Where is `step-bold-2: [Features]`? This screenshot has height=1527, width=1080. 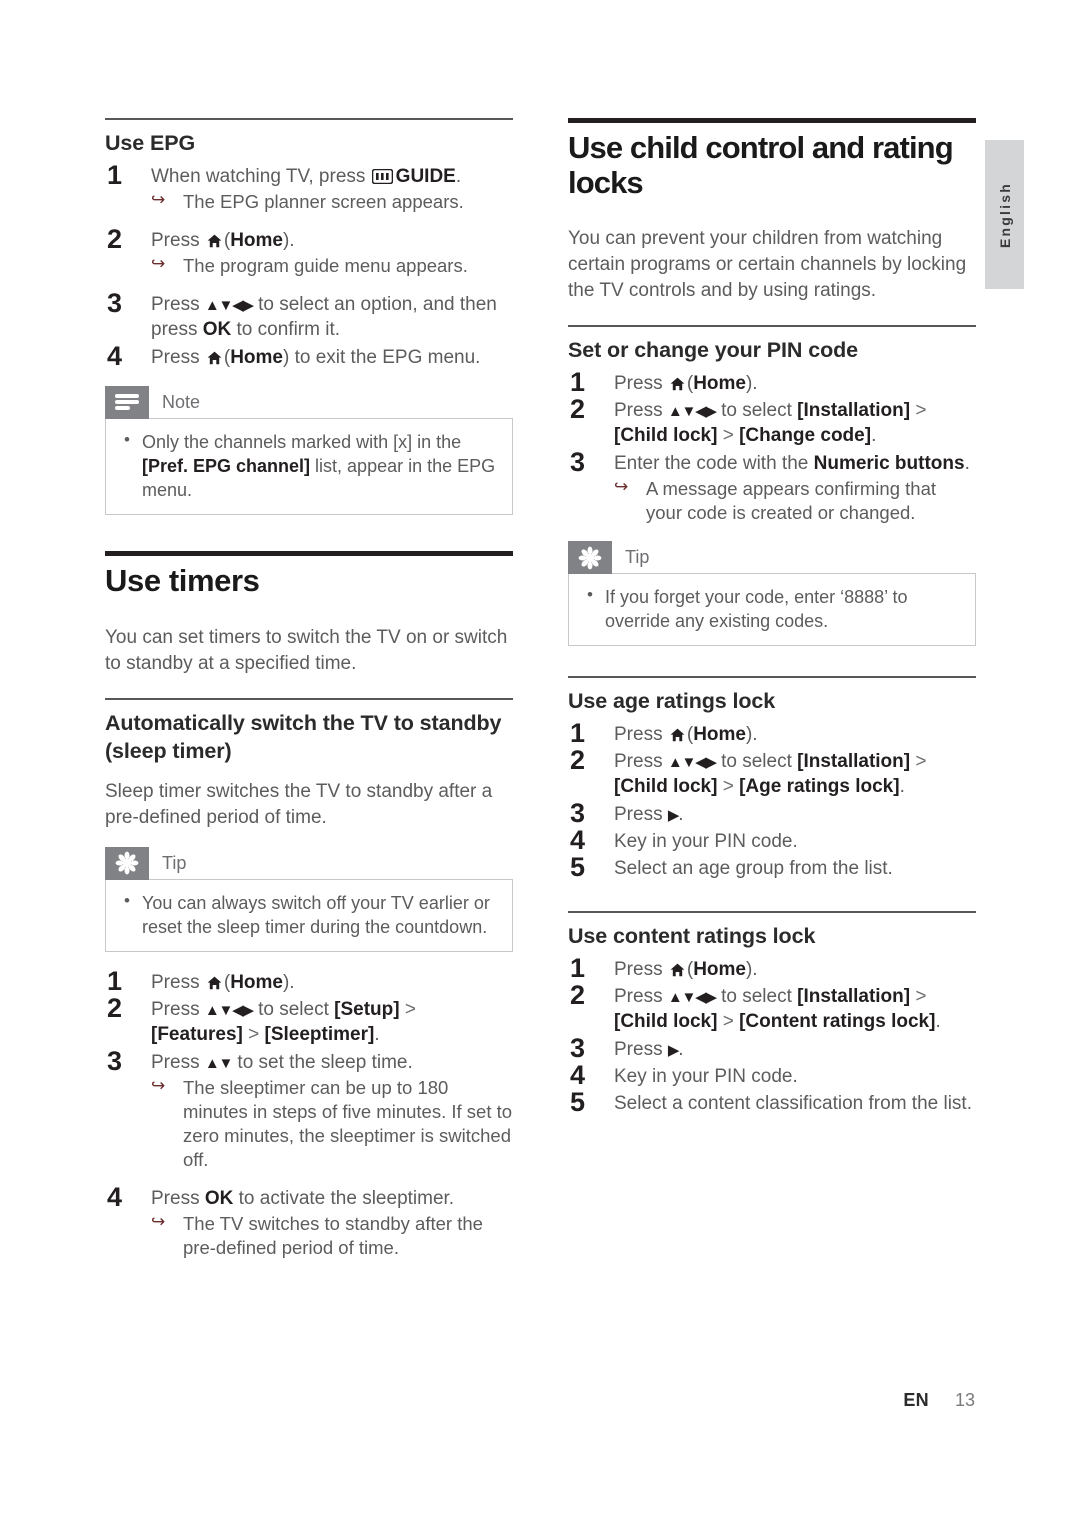 step-bold-2: [Features] is located at coordinates (197, 1035).